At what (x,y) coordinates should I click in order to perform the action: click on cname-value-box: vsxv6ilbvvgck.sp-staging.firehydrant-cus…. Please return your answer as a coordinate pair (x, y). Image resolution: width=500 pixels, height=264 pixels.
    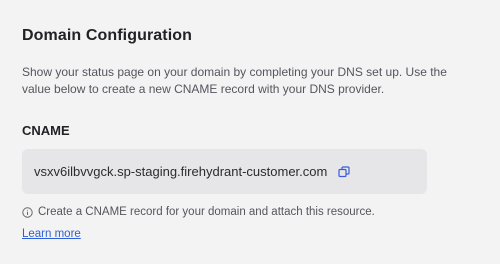
    Looking at the image, I should click on (224, 171).